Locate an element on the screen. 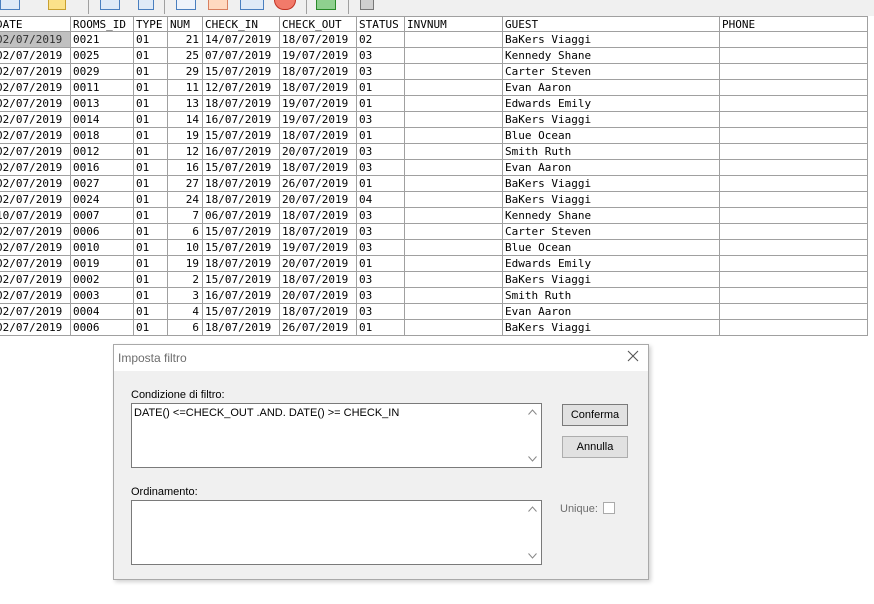 This screenshot has width=874, height=604. table-cell: 0016 is located at coordinates (102, 168).